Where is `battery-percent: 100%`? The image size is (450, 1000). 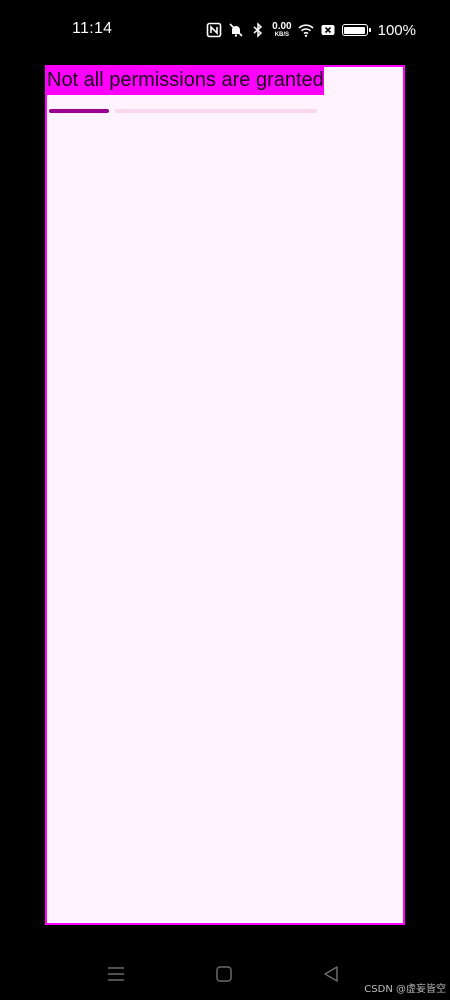 battery-percent: 100% is located at coordinates (396, 30).